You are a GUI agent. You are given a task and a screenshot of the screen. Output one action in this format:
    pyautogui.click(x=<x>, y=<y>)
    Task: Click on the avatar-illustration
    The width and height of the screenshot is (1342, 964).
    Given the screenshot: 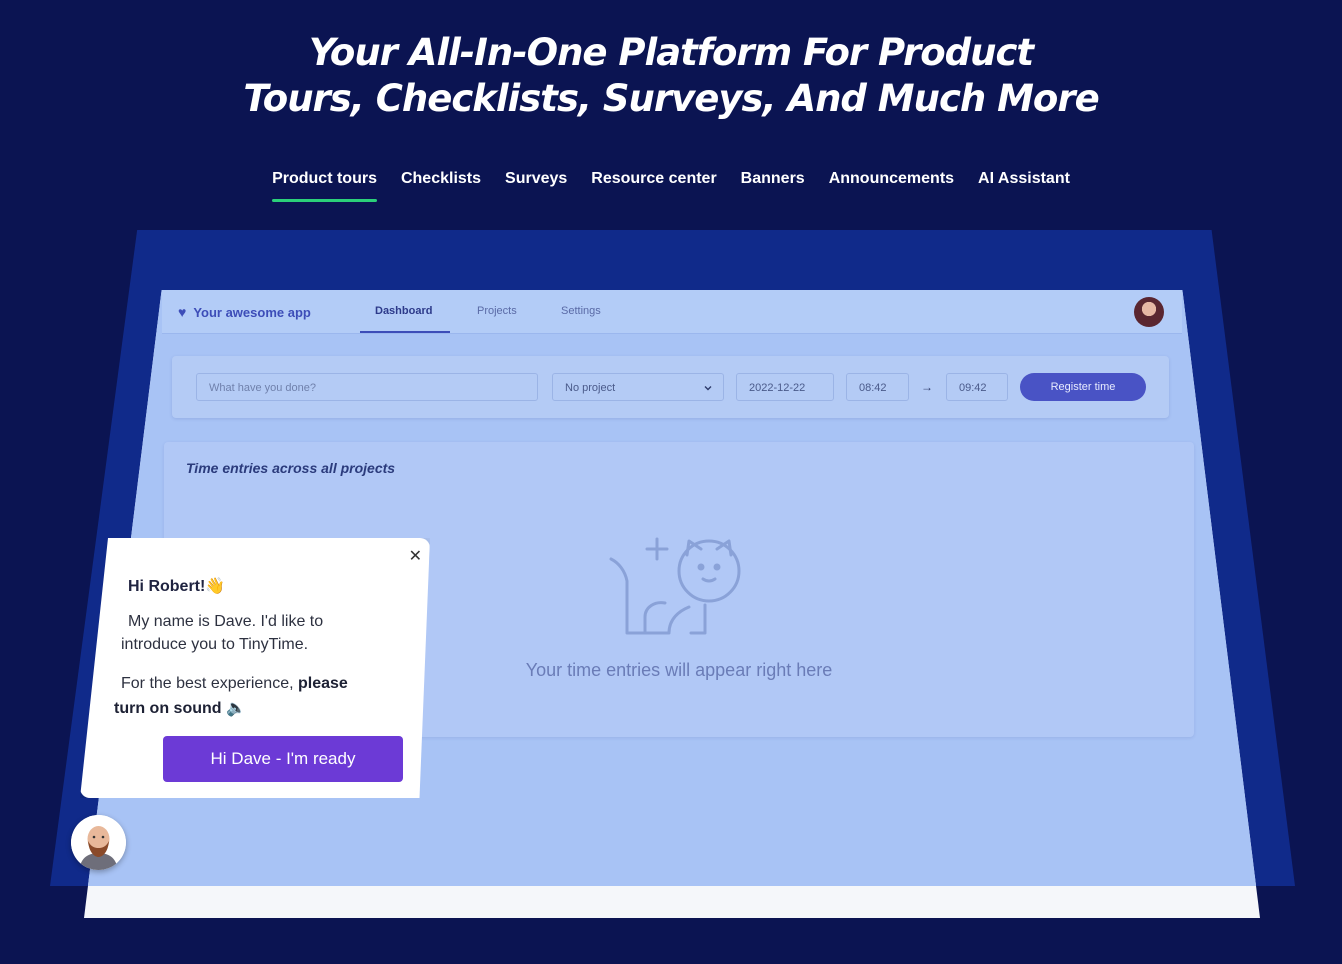 What is the action you would take?
    pyautogui.click(x=98, y=842)
    